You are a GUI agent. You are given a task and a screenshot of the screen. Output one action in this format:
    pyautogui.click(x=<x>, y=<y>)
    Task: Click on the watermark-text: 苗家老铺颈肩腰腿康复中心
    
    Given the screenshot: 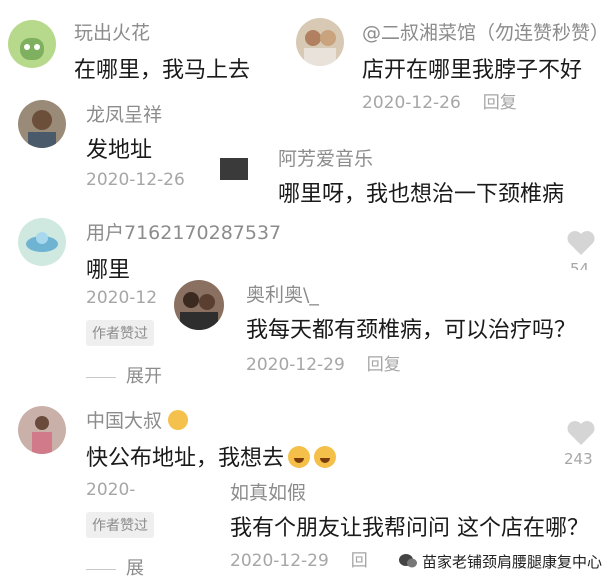 What is the action you would take?
    pyautogui.click(x=511, y=562)
    